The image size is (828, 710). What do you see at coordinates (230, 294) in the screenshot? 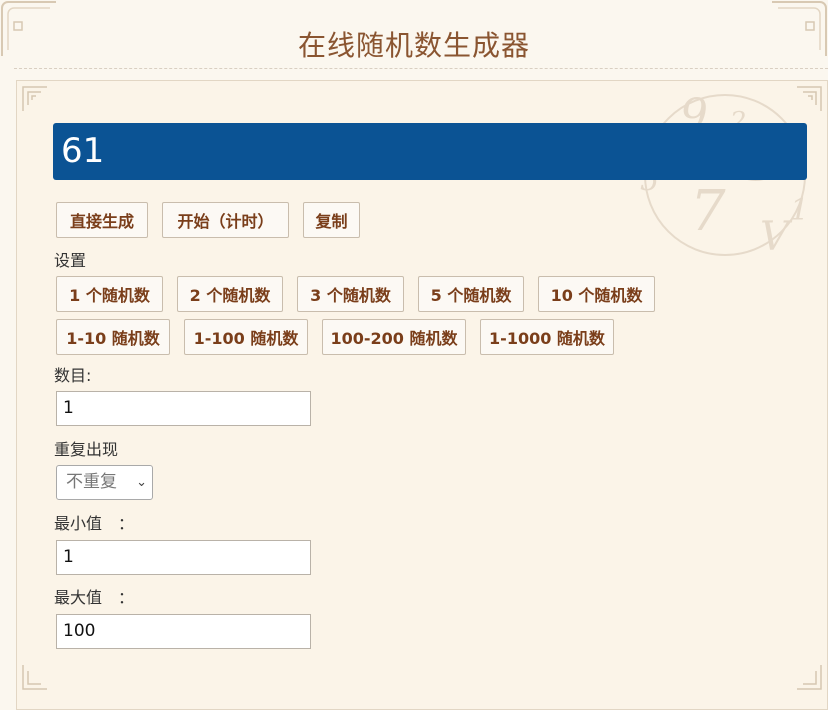
I see `preset-2-numbers-button: 2 个随机数` at bounding box center [230, 294].